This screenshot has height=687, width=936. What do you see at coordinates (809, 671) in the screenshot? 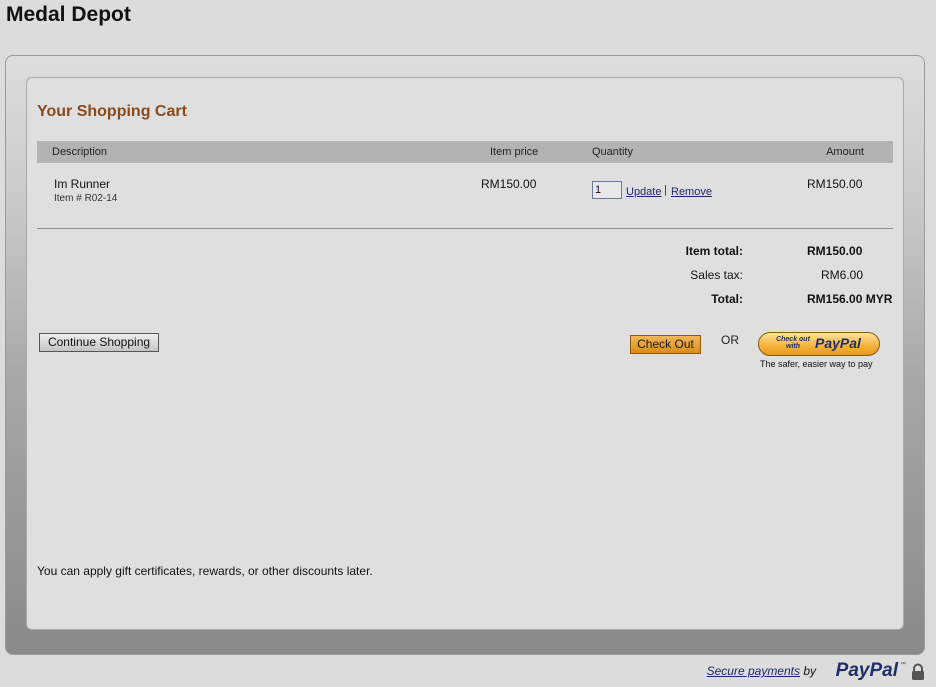
I see `by-label: by` at bounding box center [809, 671].